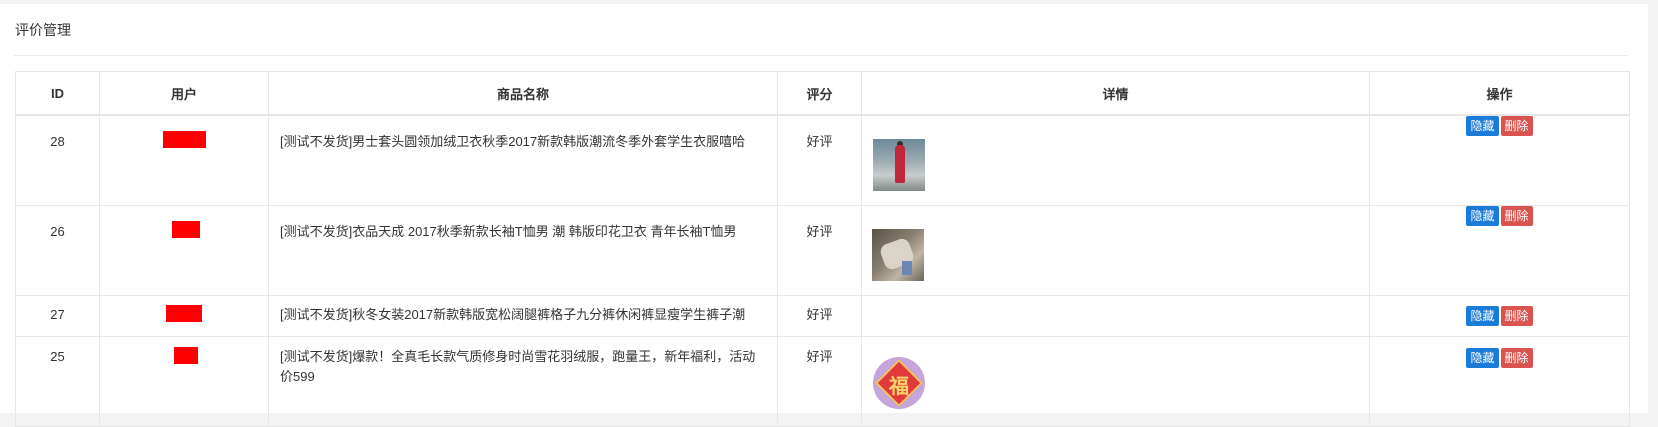 Image resolution: width=1658 pixels, height=427 pixels. Describe the element at coordinates (57, 93) in the screenshot. I see `column-header-id: ID` at that location.